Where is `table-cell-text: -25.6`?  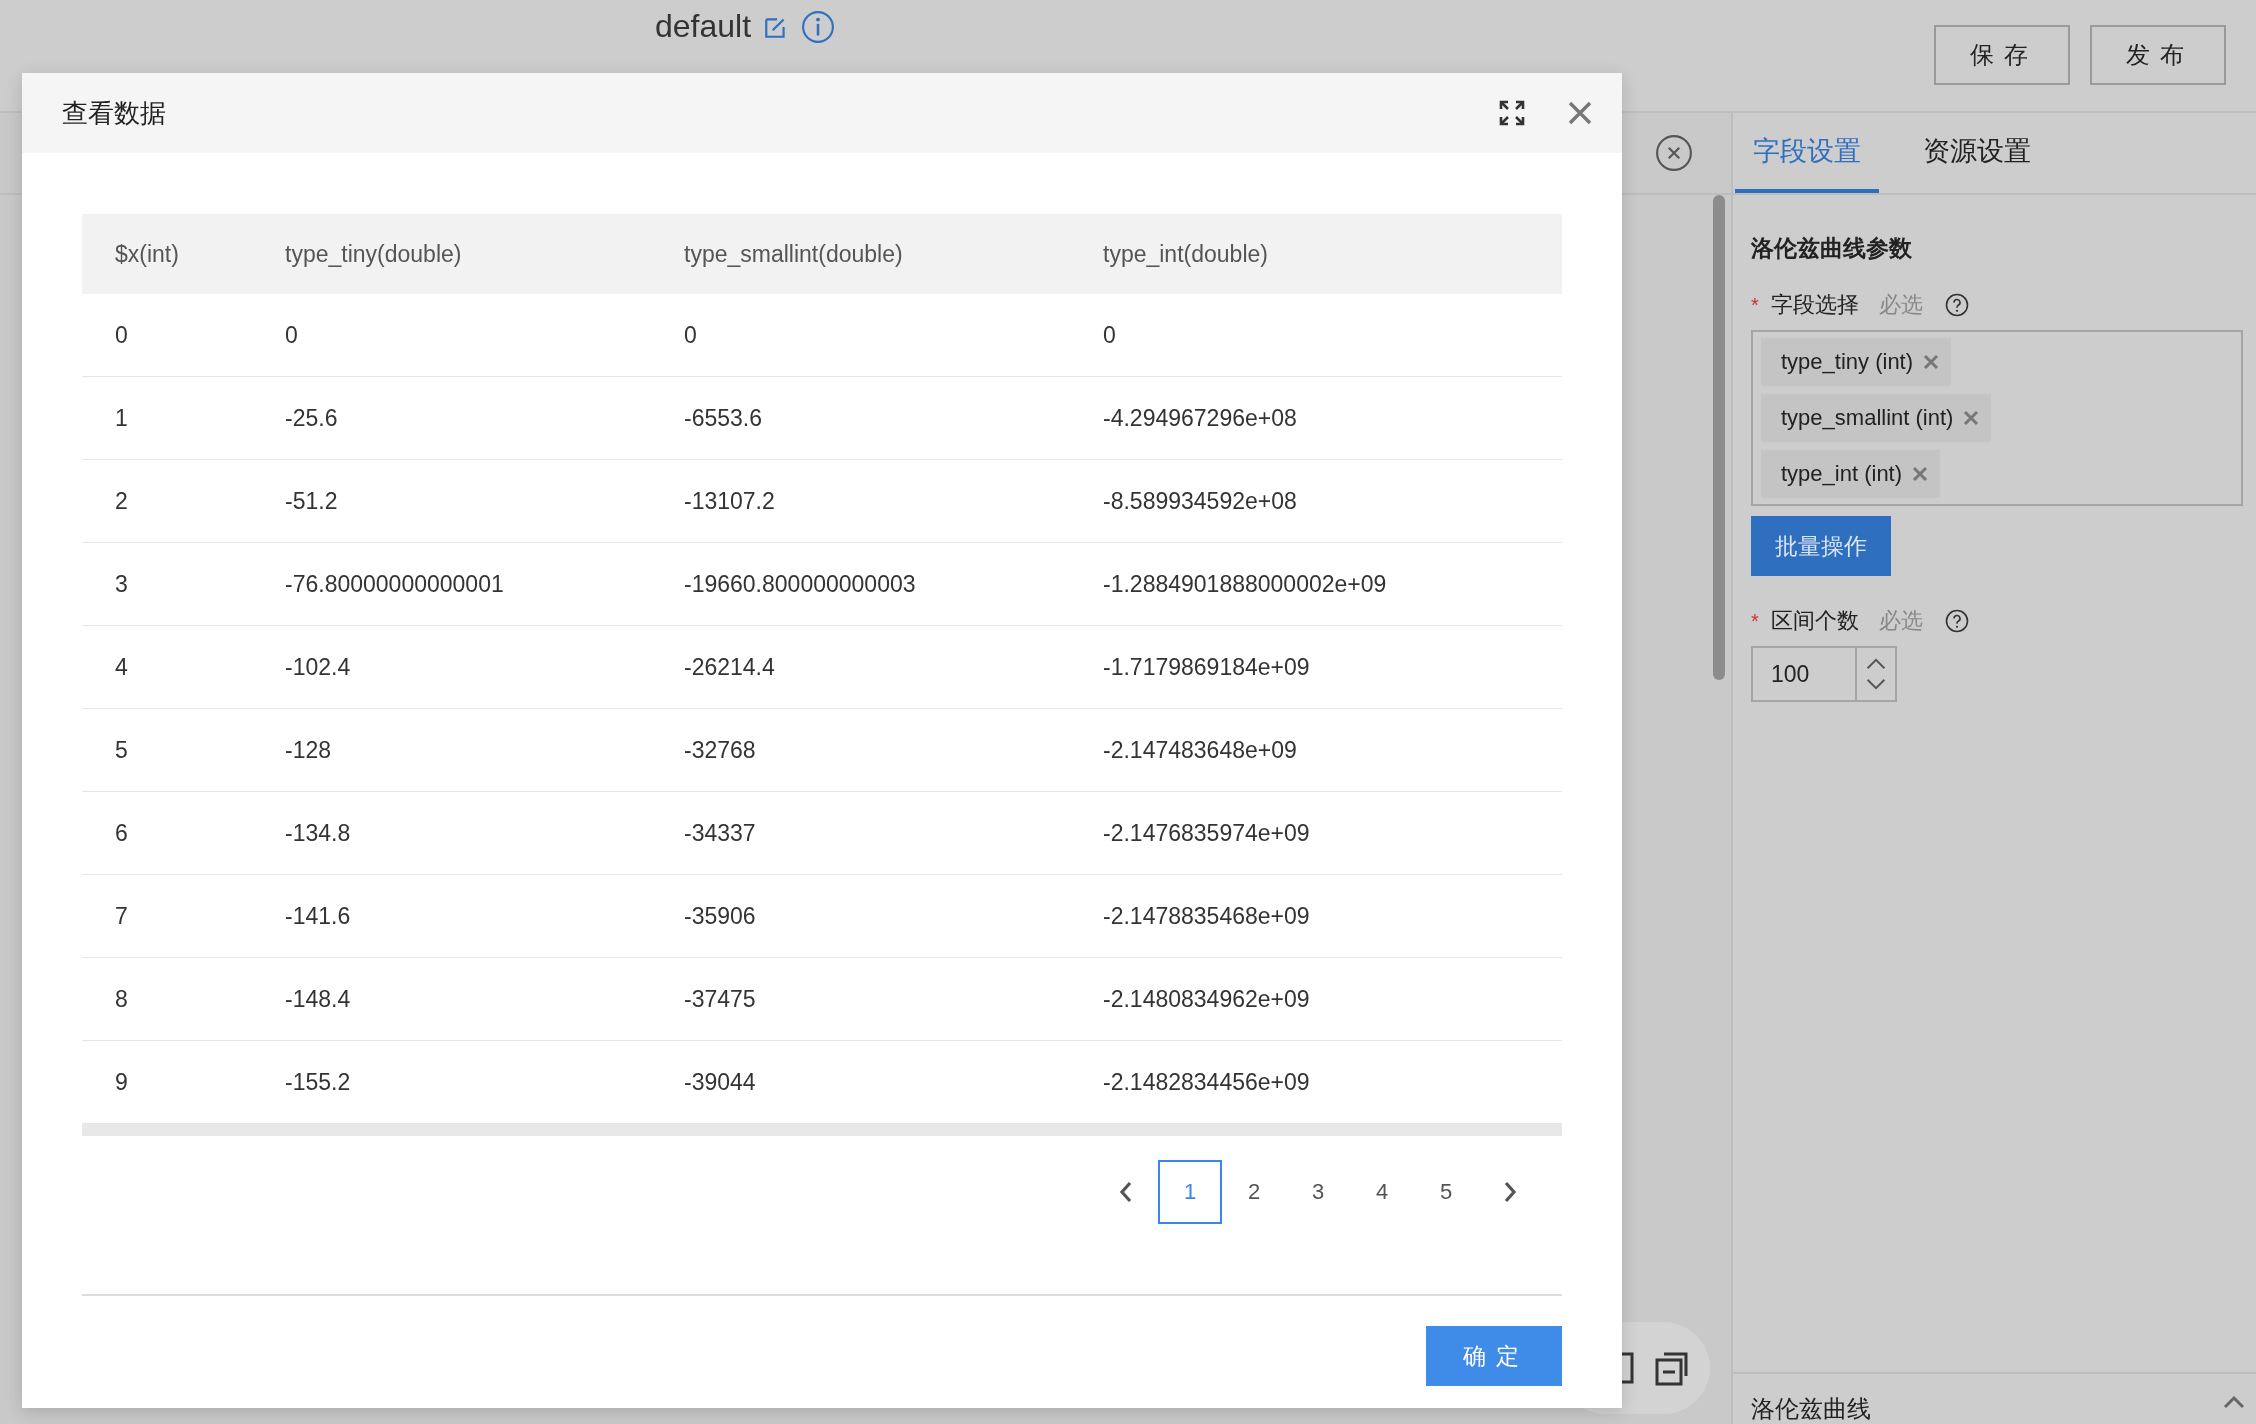 table-cell-text: -25.6 is located at coordinates (311, 418).